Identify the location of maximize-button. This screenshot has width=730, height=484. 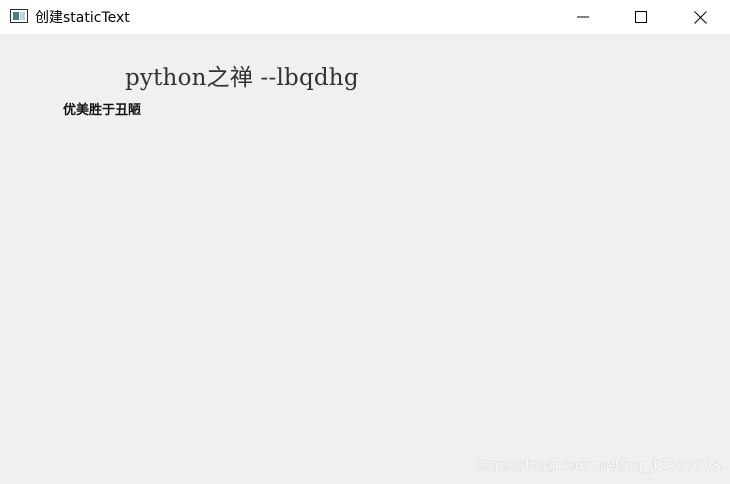
(641, 17).